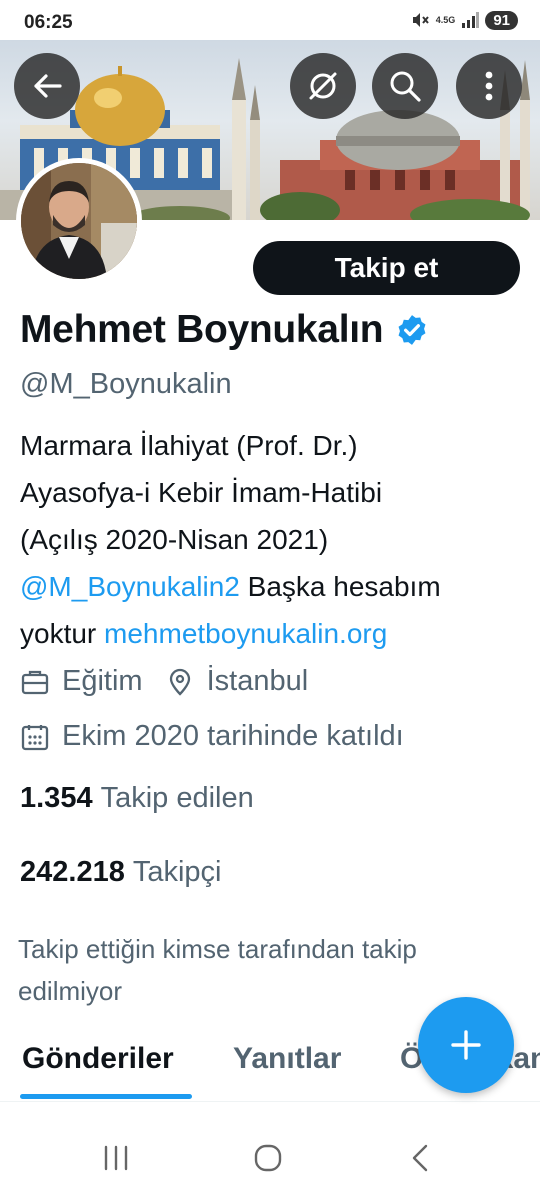 The image size is (540, 1199). I want to click on profile-category: Eğitim, so click(102, 681).